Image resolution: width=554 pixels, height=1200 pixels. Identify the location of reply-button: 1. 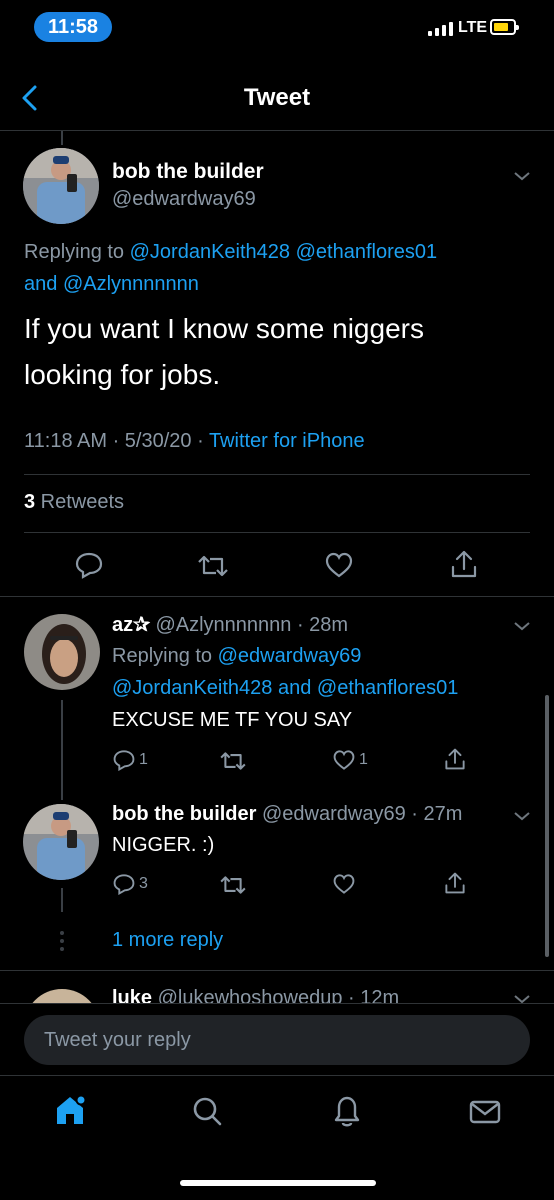
(130, 760).